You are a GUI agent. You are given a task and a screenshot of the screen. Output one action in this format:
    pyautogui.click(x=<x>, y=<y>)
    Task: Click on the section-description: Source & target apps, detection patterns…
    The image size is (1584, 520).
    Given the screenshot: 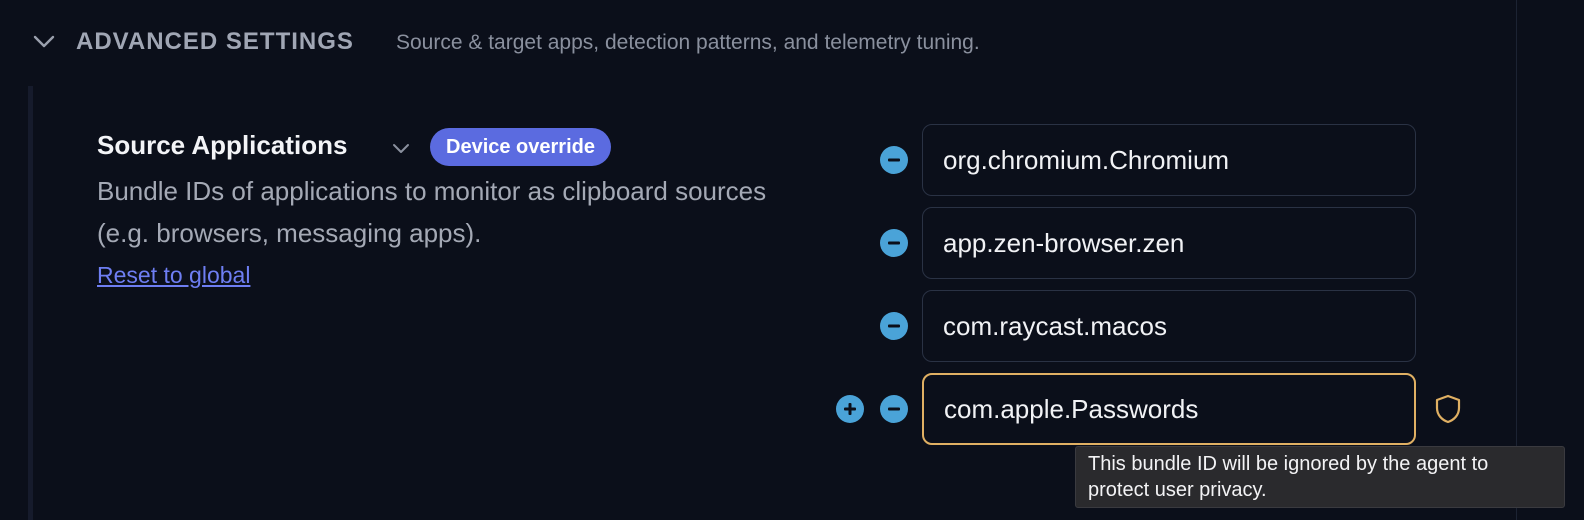 What is the action you would take?
    pyautogui.click(x=688, y=42)
    